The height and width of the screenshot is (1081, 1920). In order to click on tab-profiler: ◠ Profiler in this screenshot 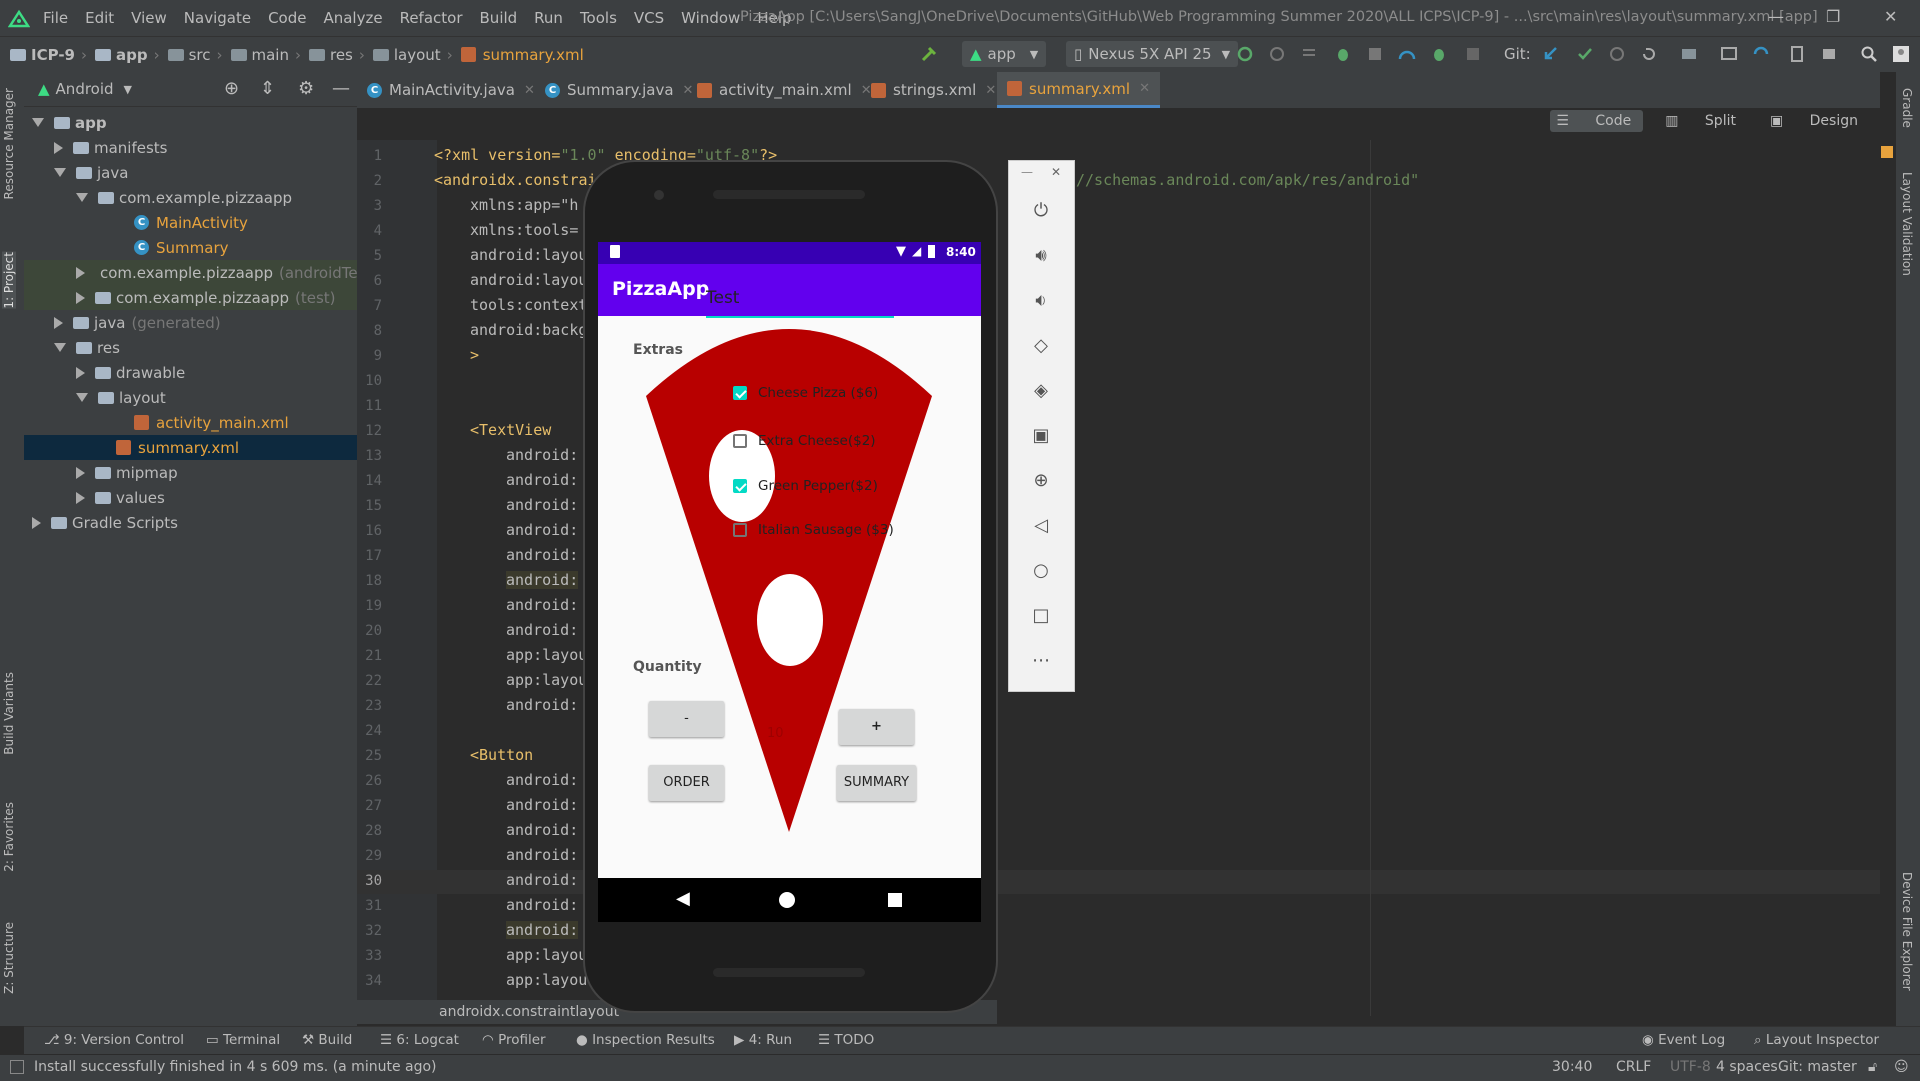, I will do `click(514, 1040)`.